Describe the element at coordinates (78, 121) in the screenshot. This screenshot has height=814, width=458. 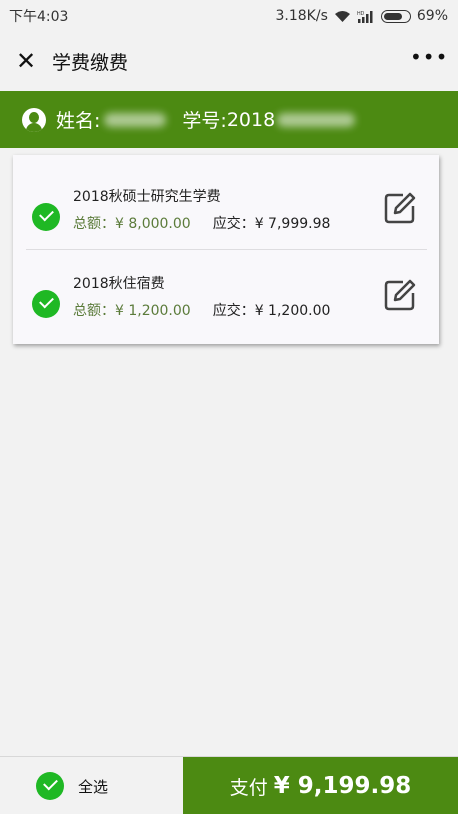
I see `name-label: 姓名:` at that location.